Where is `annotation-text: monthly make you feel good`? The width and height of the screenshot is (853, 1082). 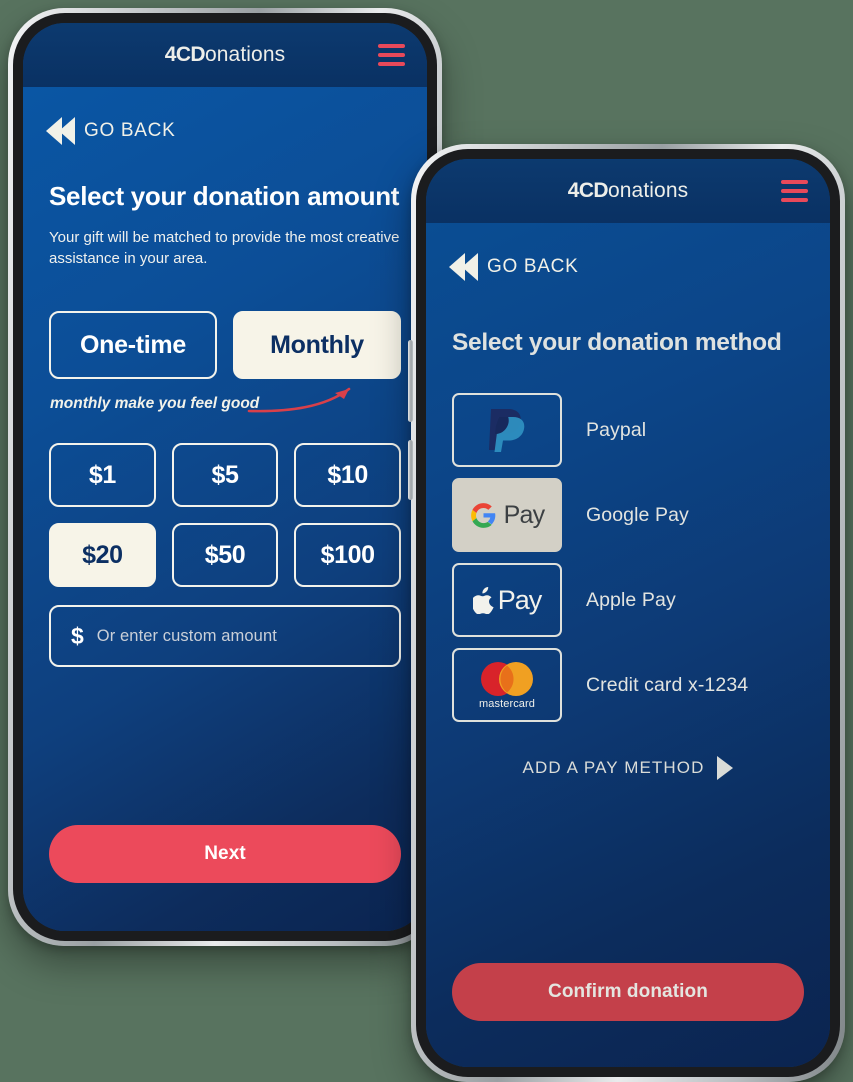
annotation-text: monthly make you feel good is located at coordinates (155, 404).